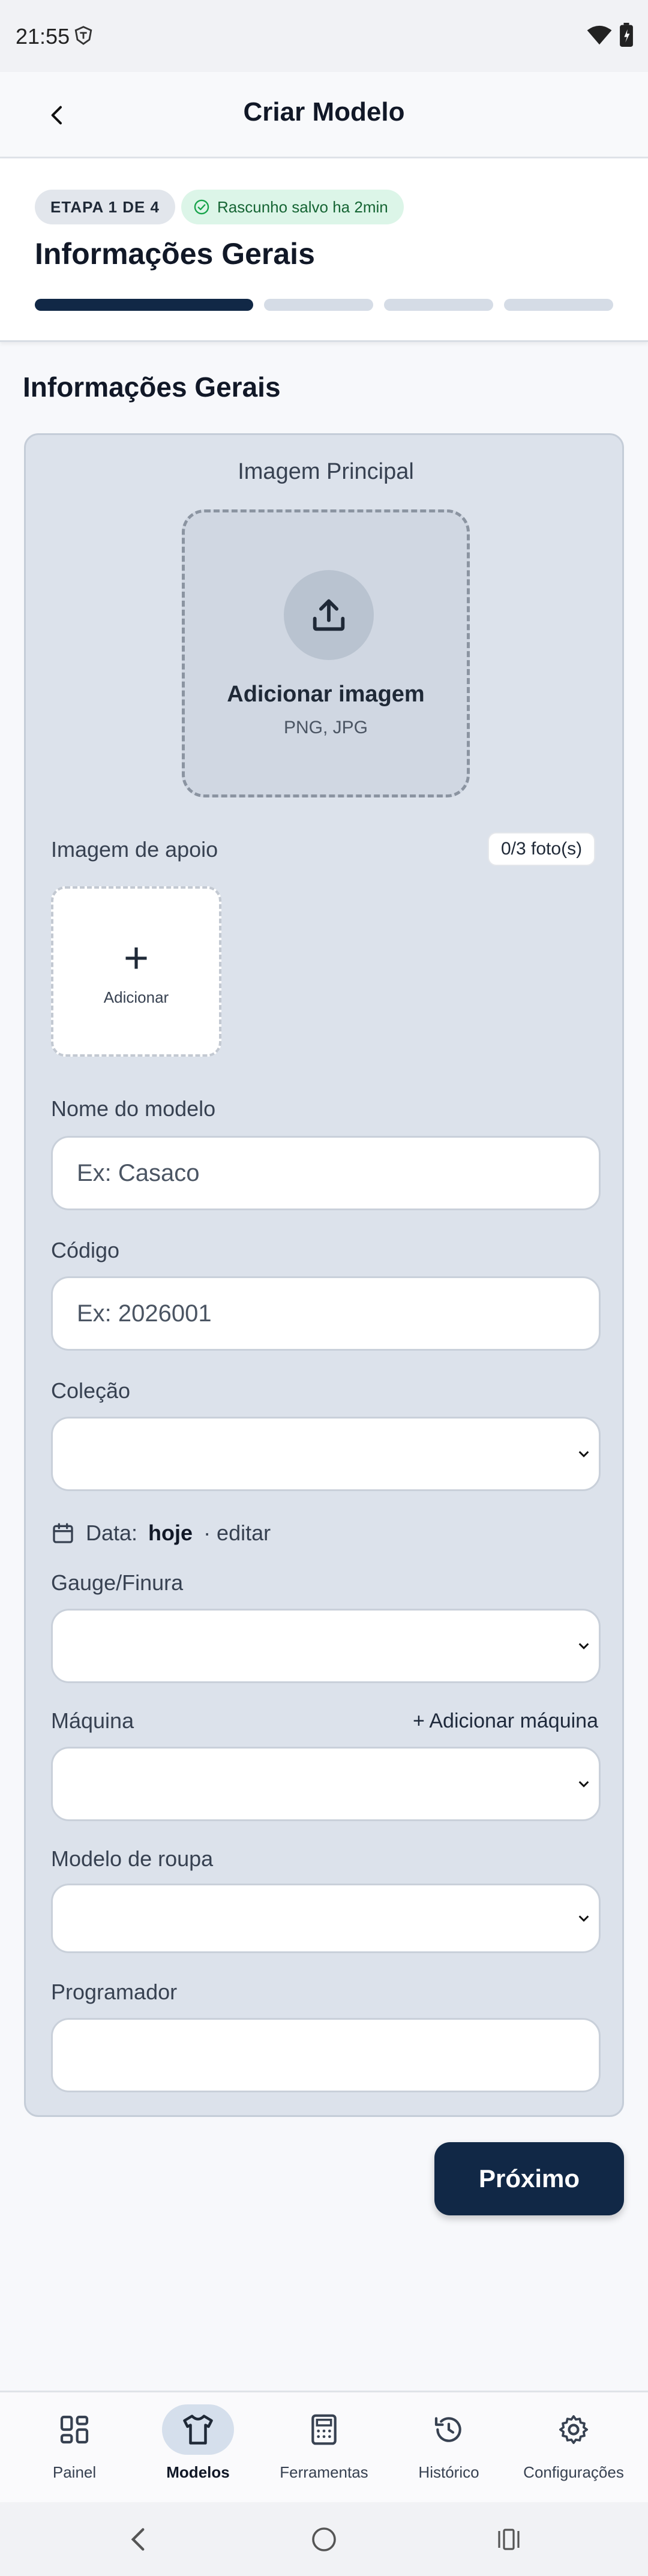  I want to click on model-name-label: Nome do modelo, so click(133, 1108).